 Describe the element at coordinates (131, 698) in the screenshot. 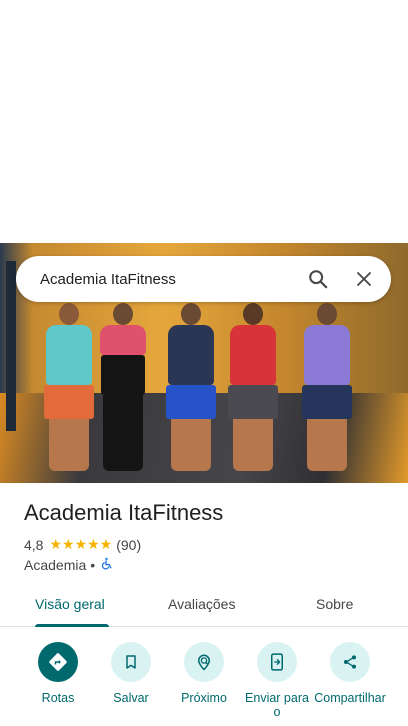

I see `save-label: Salvar` at that location.